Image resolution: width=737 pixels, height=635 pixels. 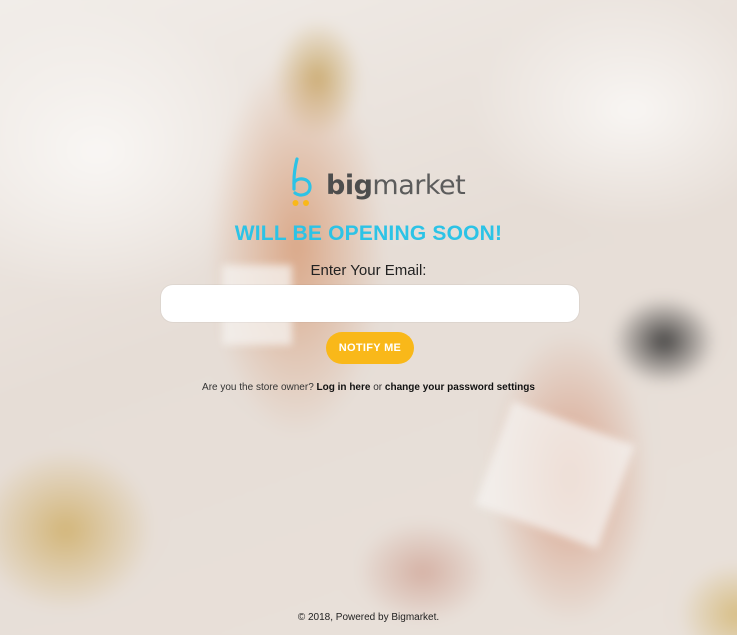 What do you see at coordinates (349, 185) in the screenshot?
I see `brand-name-bold: big` at bounding box center [349, 185].